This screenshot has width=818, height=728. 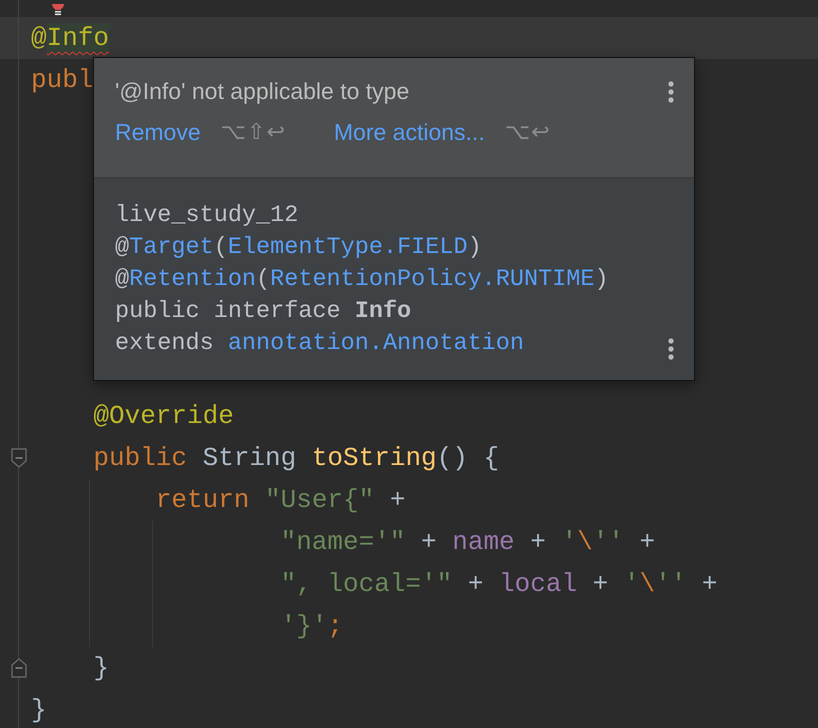 What do you see at coordinates (206, 216) in the screenshot?
I see `doc-line: live_study_12` at bounding box center [206, 216].